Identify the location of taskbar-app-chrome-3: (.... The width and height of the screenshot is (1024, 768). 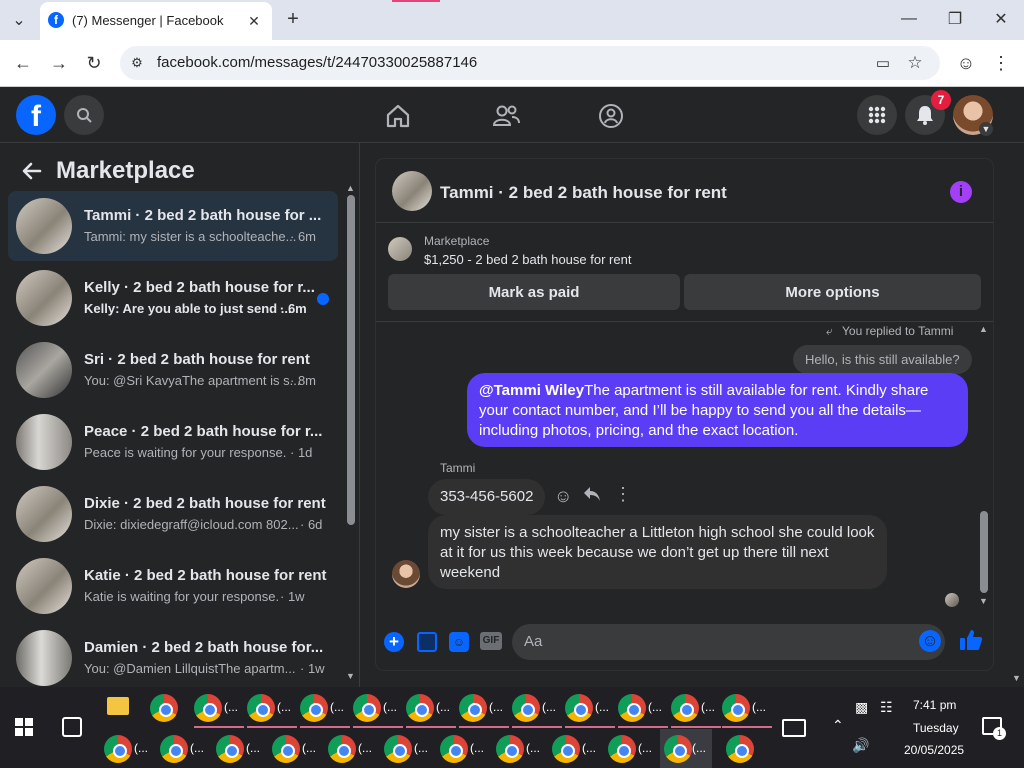
(272, 711).